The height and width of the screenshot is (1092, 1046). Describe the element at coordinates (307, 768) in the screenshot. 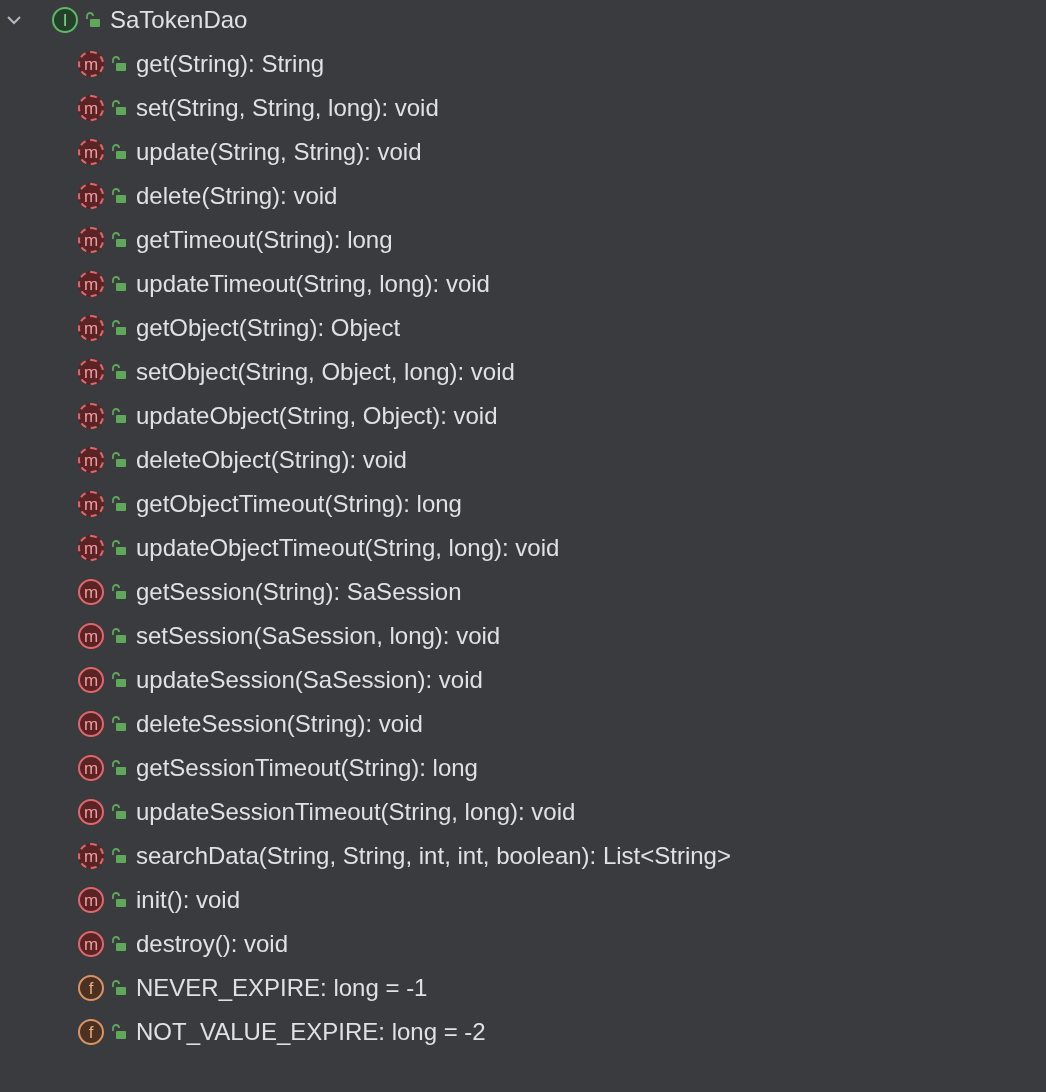

I see `tree-item-label: getSessionTimeout(String): long` at that location.